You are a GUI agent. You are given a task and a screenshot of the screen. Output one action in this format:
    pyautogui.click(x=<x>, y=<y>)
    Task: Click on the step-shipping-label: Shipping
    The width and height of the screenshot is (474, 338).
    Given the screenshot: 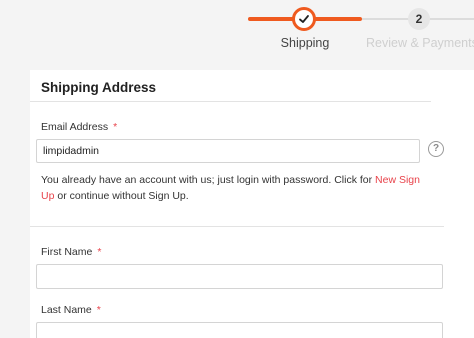 What is the action you would take?
    pyautogui.click(x=305, y=43)
    